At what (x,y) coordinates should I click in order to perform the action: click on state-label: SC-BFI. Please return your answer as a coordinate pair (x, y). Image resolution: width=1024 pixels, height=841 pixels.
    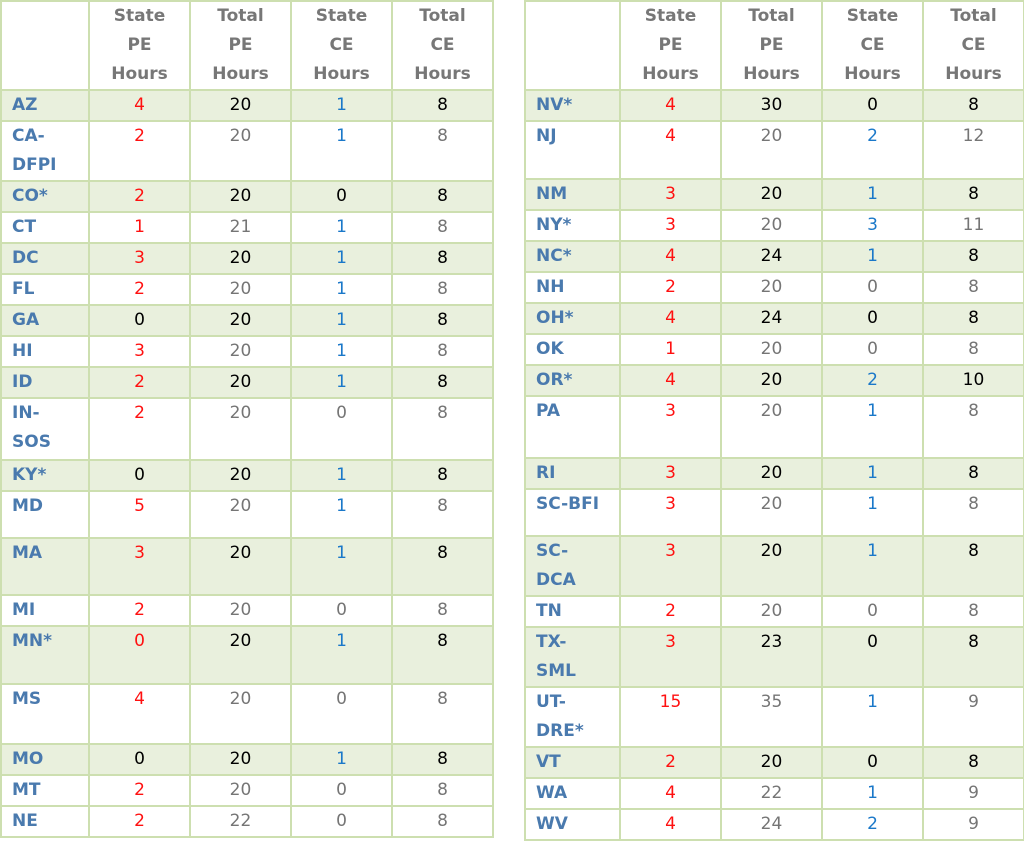
    Looking at the image, I should click on (572, 512).